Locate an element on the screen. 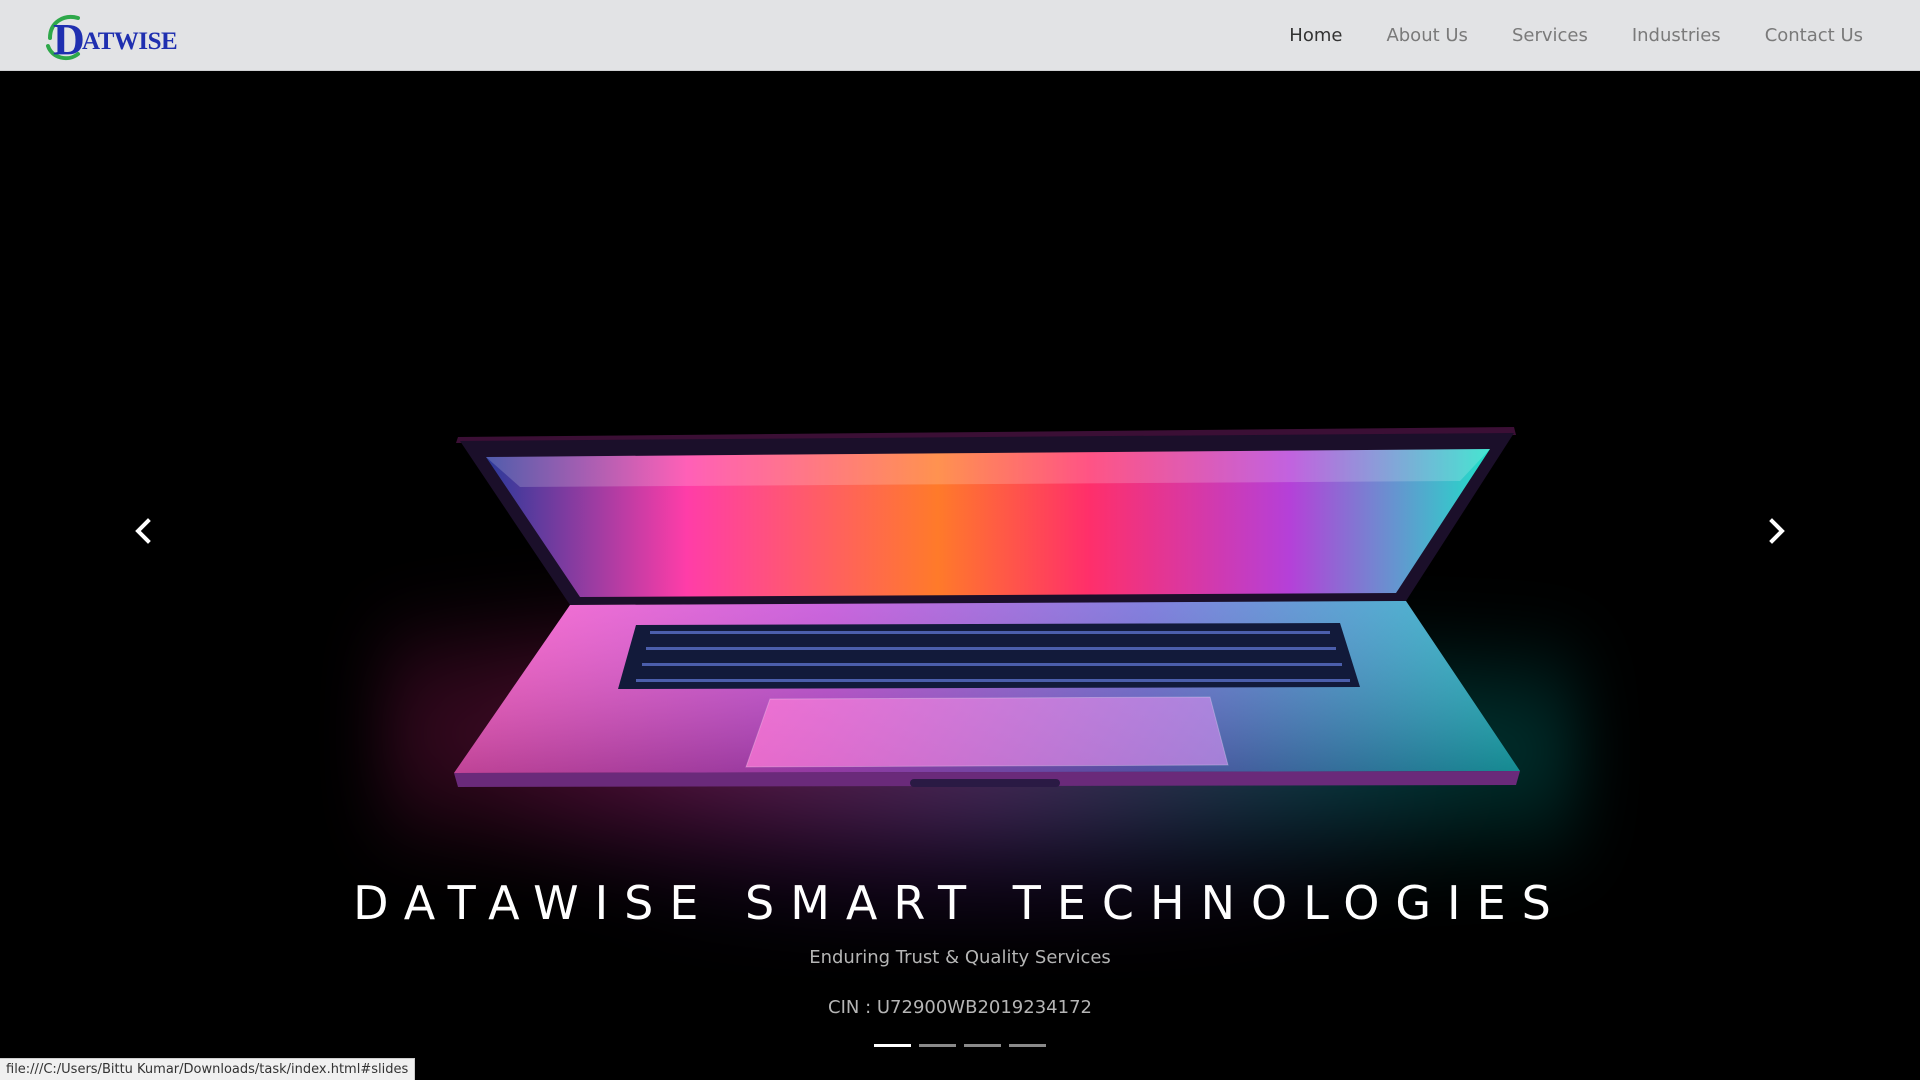 The width and height of the screenshot is (1920, 1080). nav-industries: Industries is located at coordinates (1676, 35).